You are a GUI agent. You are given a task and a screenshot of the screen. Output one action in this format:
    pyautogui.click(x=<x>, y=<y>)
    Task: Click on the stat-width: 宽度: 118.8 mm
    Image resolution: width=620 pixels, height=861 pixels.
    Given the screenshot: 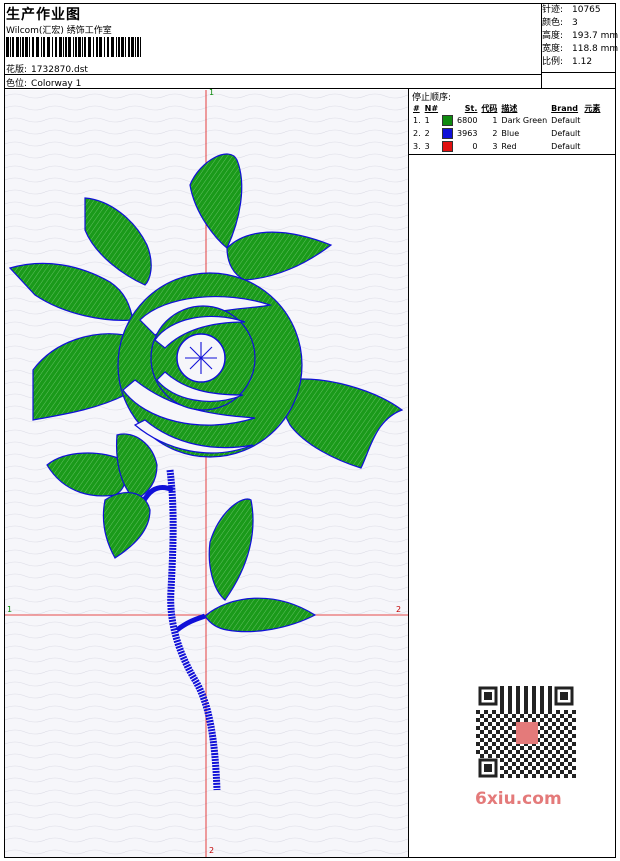 What is the action you would take?
    pyautogui.click(x=580, y=49)
    